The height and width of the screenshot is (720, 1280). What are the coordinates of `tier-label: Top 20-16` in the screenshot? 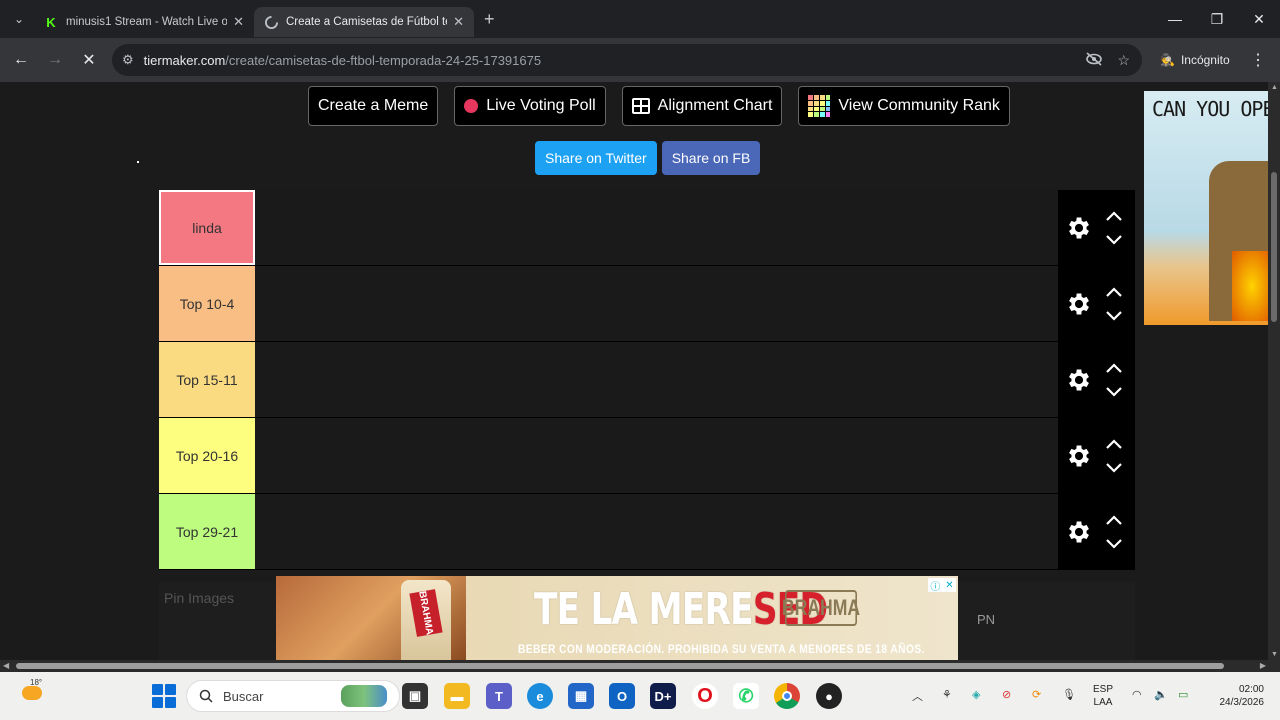 It's located at (207, 455).